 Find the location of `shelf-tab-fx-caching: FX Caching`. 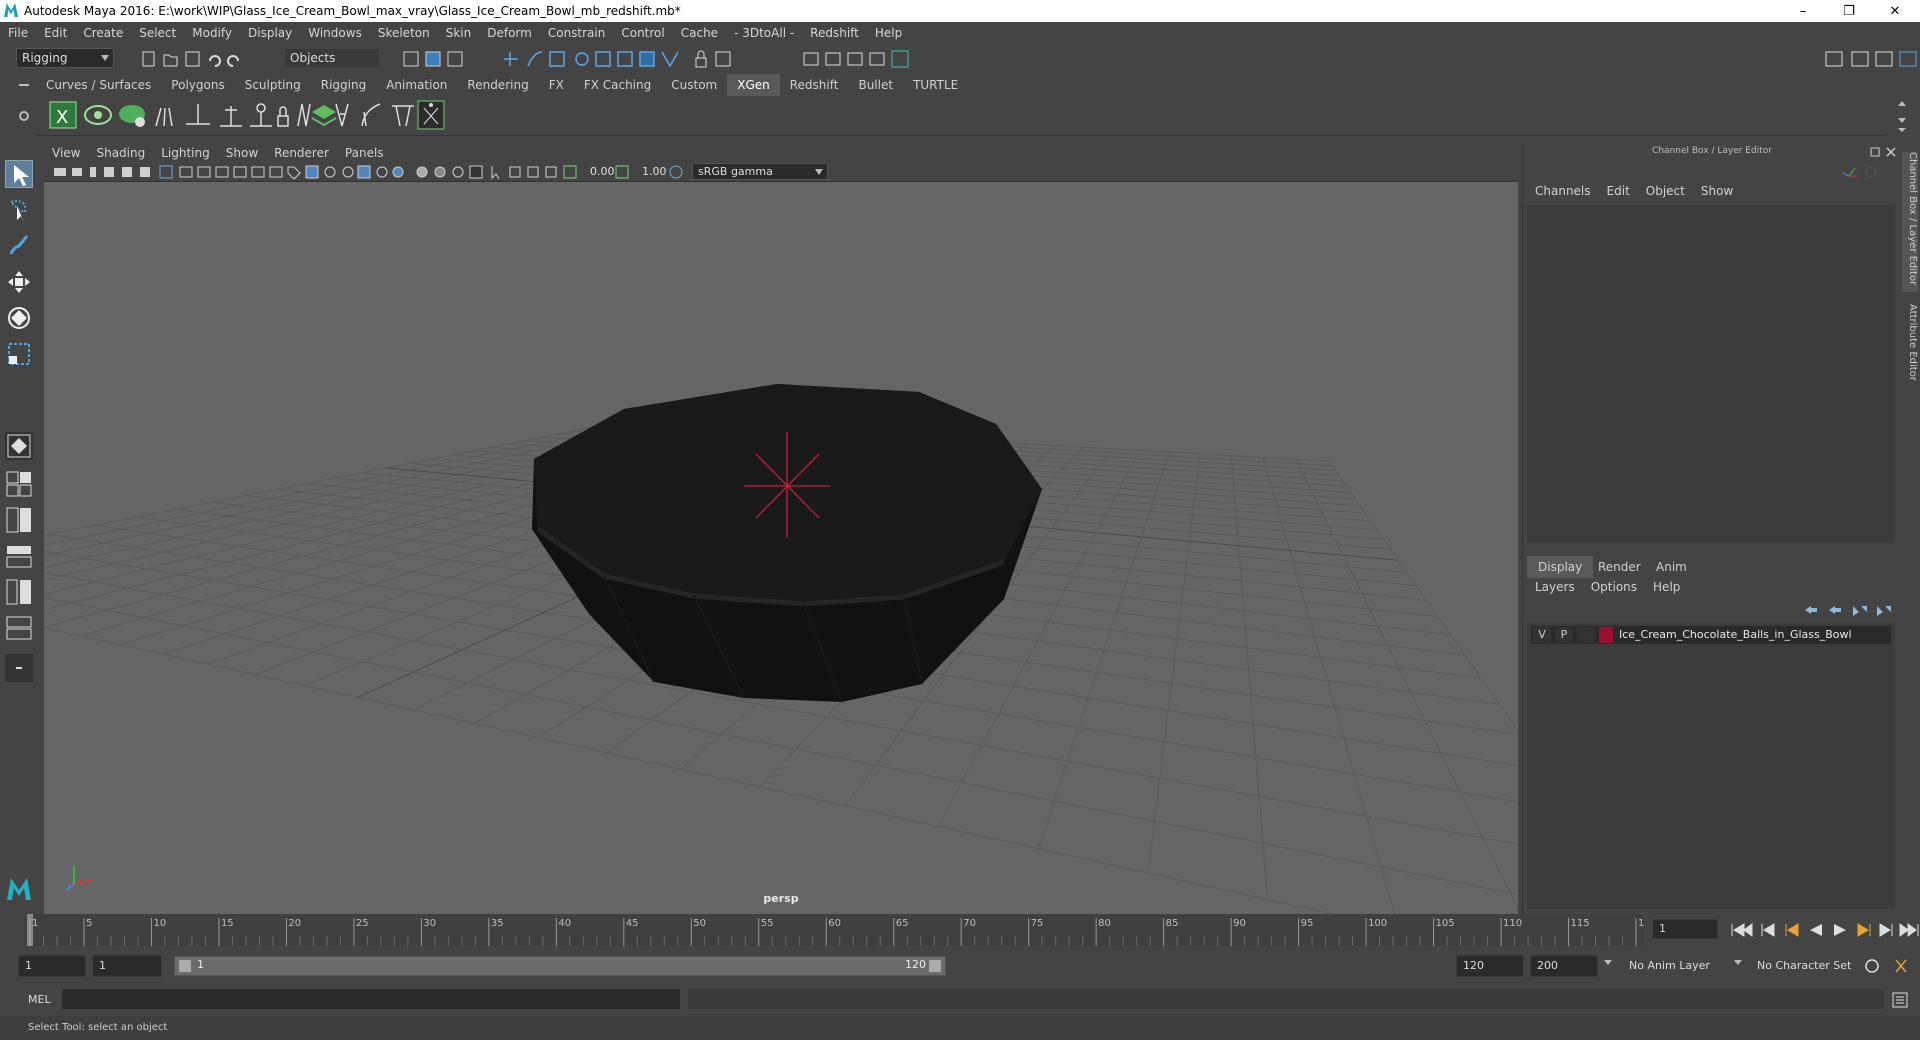

shelf-tab-fx-caching: FX Caching is located at coordinates (617, 85).